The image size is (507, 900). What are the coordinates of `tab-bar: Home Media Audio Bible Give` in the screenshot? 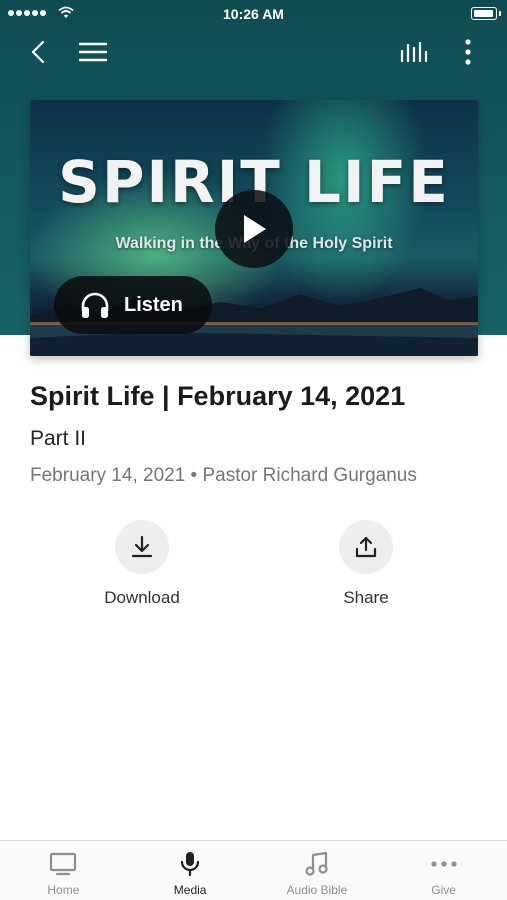 It's located at (253, 870).